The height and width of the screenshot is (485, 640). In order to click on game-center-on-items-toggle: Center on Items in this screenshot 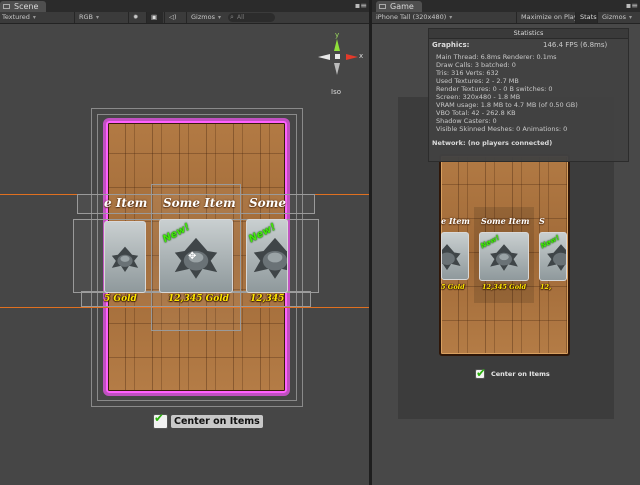, I will do `click(514, 373)`.